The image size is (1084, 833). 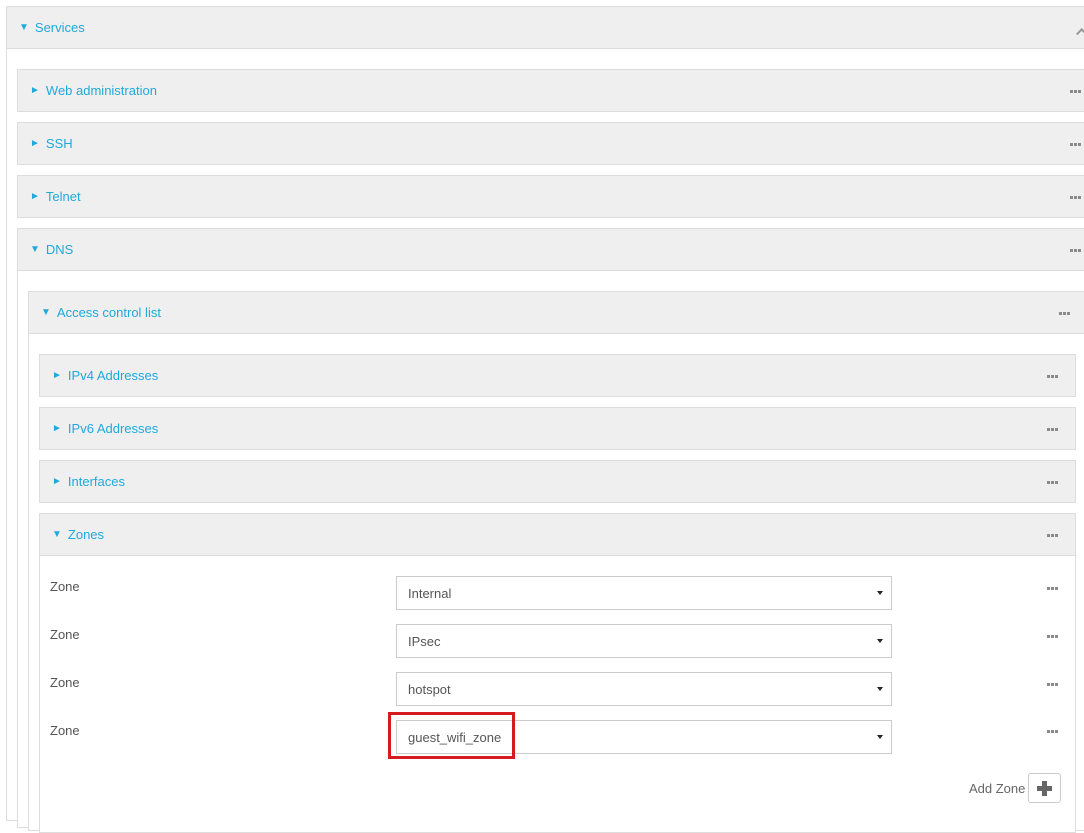 What do you see at coordinates (424, 641) in the screenshot?
I see `zone-select-value: IPsec` at bounding box center [424, 641].